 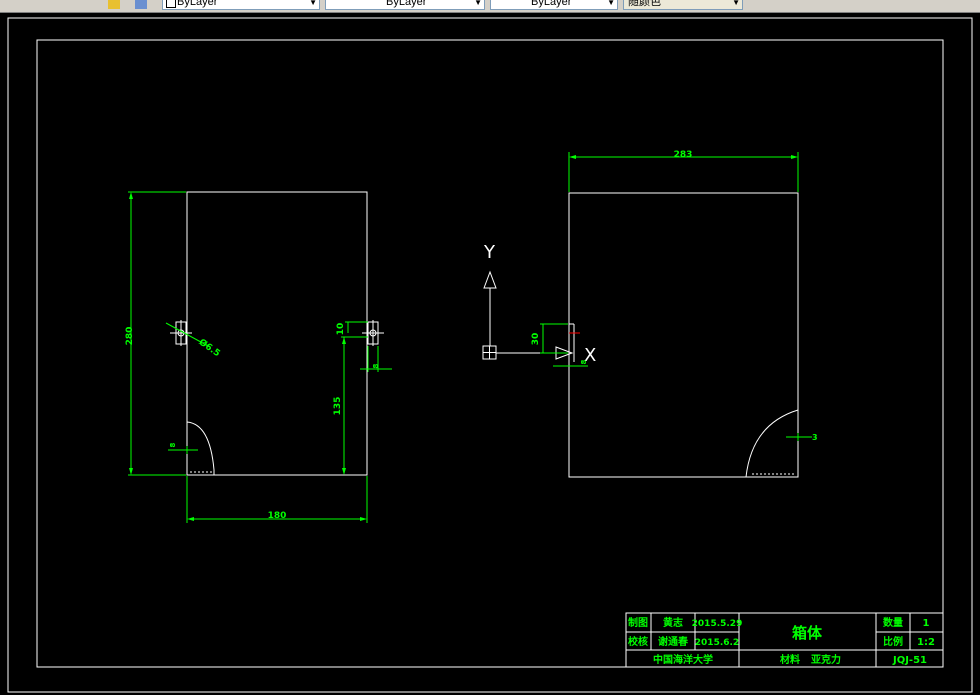 I want to click on ucs-y-label: Y, so click(x=489, y=252).